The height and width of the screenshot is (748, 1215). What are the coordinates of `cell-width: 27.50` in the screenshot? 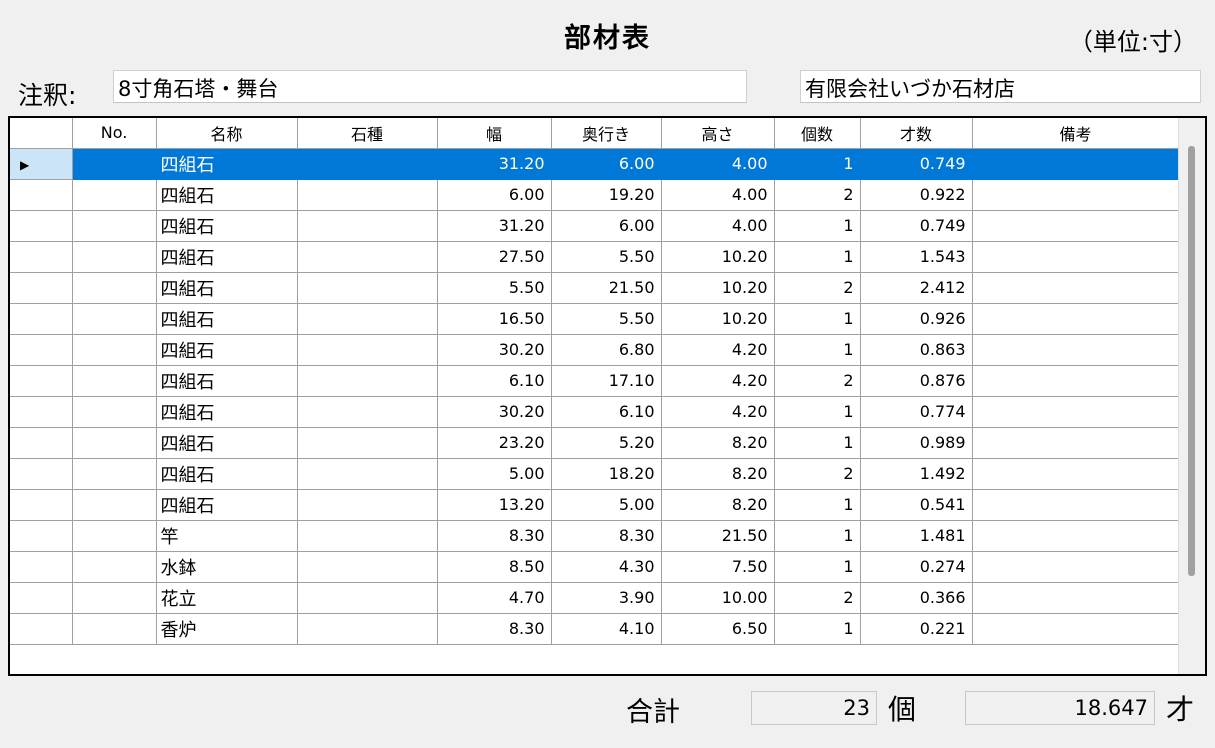 It's located at (494, 256).